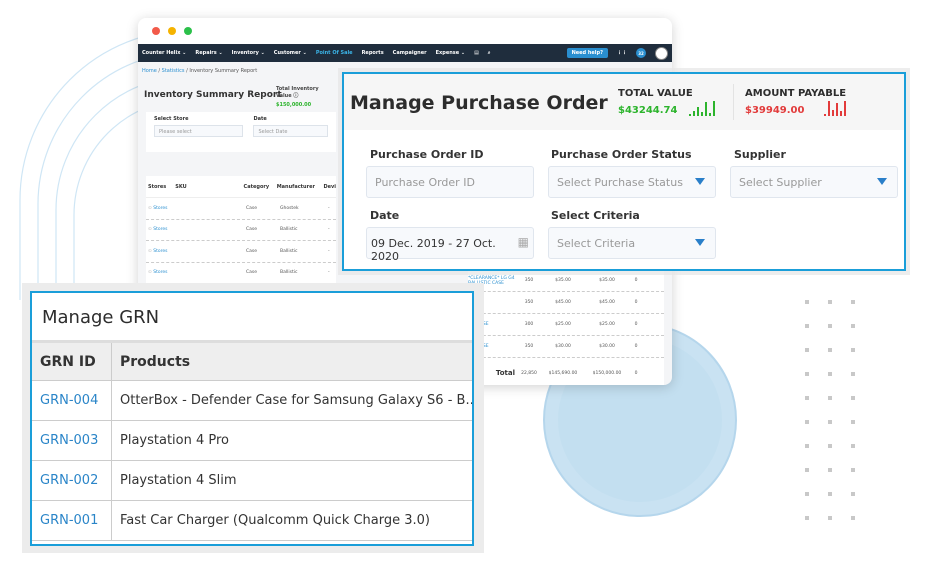  What do you see at coordinates (69, 400) in the screenshot?
I see `grn-id-link: GRN-004` at bounding box center [69, 400].